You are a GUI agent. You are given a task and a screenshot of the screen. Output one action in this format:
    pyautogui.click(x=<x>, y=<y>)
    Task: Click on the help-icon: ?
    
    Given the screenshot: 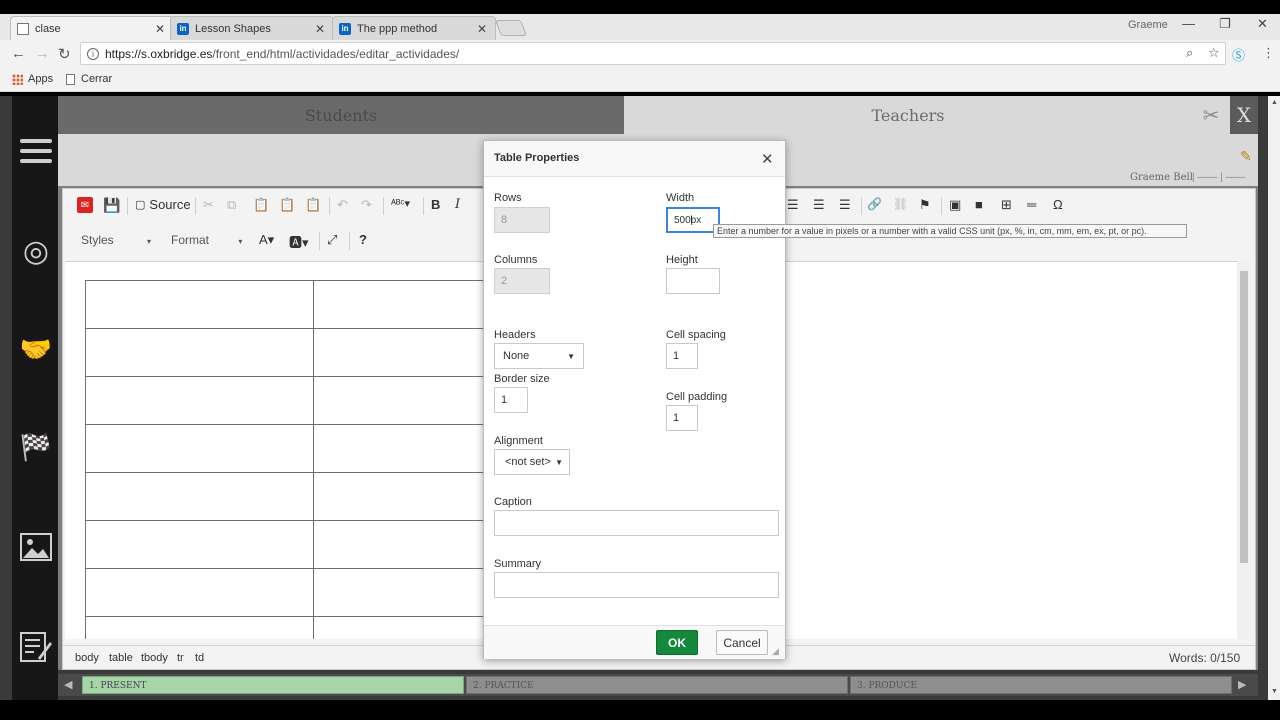 What is the action you would take?
    pyautogui.click(x=363, y=239)
    